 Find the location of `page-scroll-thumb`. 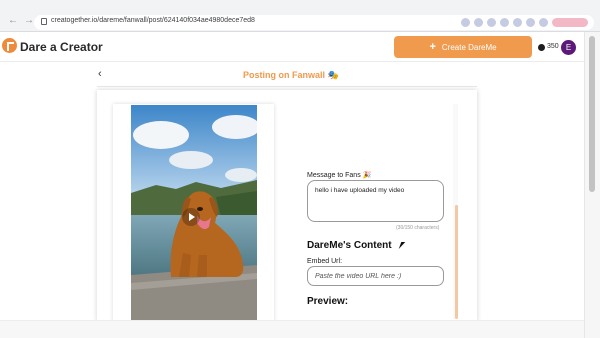

page-scroll-thumb is located at coordinates (592, 114).